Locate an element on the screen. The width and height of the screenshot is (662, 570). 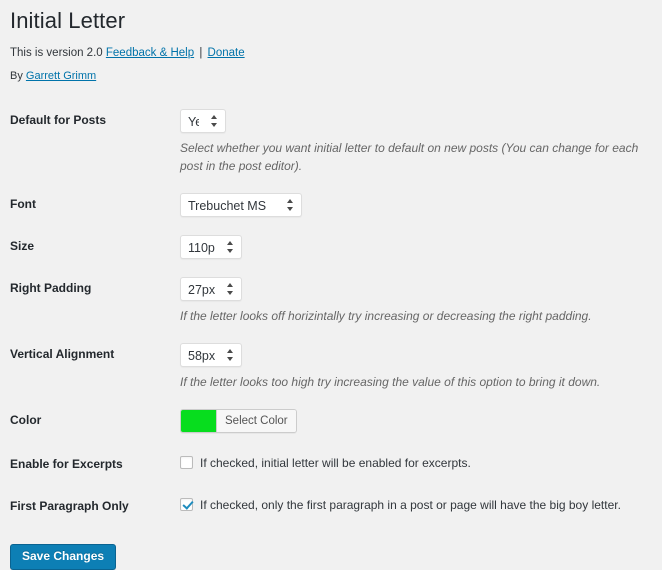
font-select: Trebuchet MS is located at coordinates (241, 205).